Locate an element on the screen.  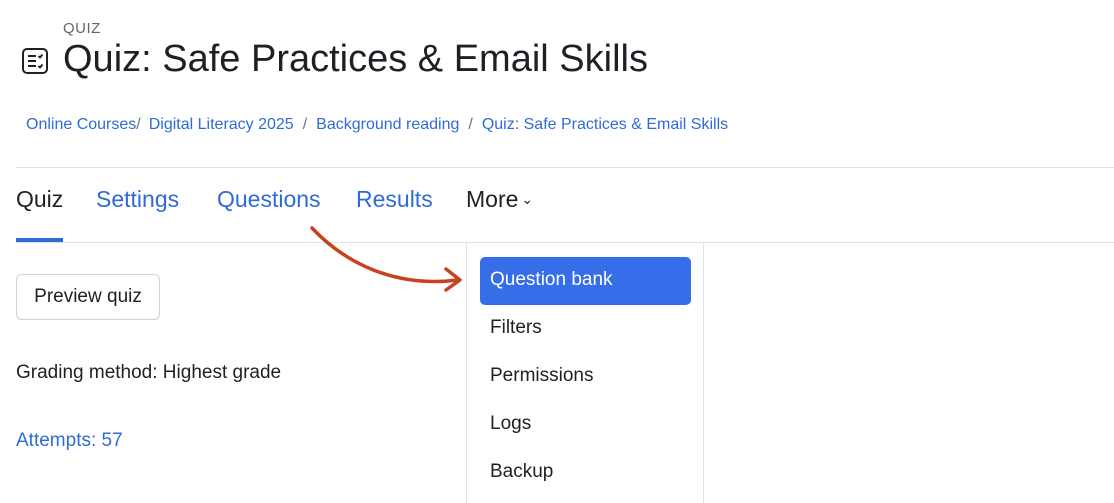
attempts-link: Attempts: 57 is located at coordinates (69, 441).